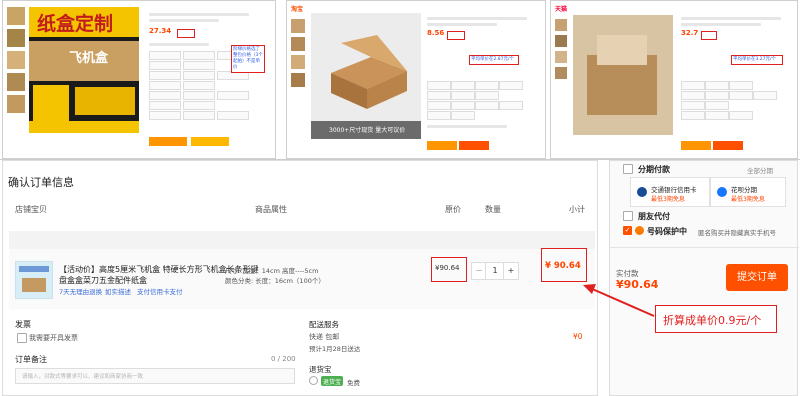 This screenshot has height=396, width=800. I want to click on annotation-text: 折算成单价0.9元/个, so click(712, 320).